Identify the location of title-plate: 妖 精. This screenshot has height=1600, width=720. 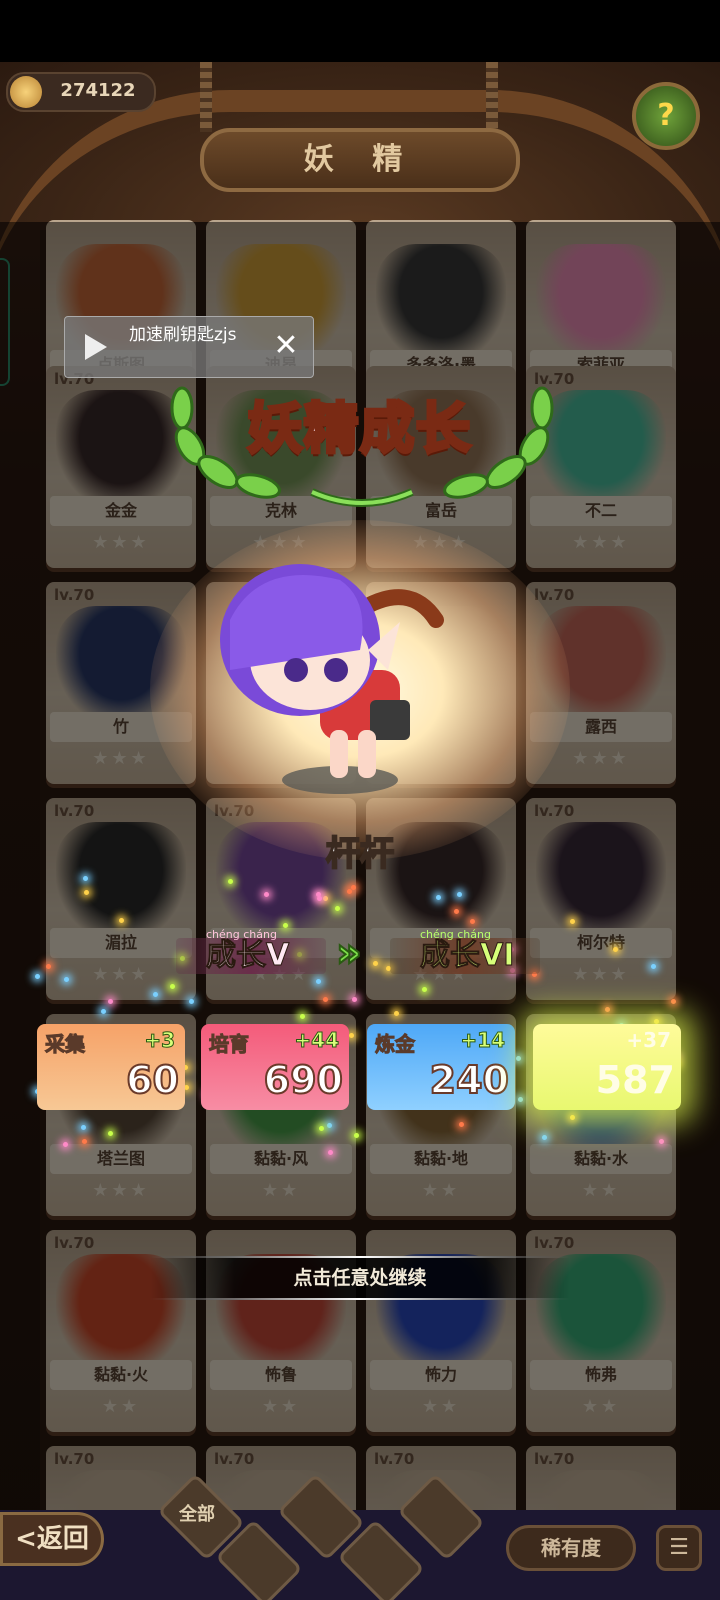
(360, 160).